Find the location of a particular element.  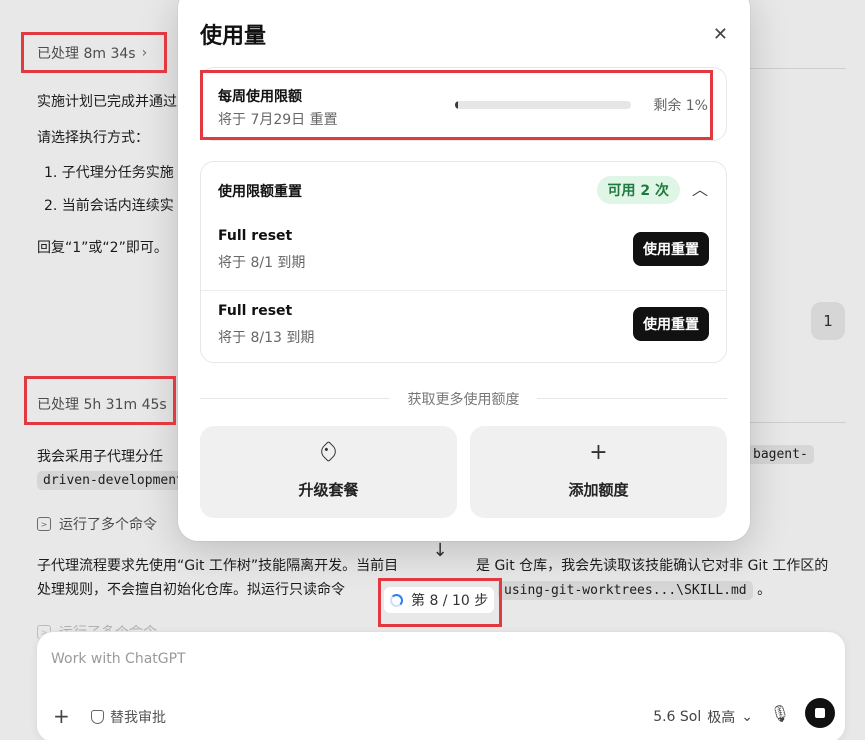

reset-expiry: 将于 8/13 到期 is located at coordinates (266, 338).